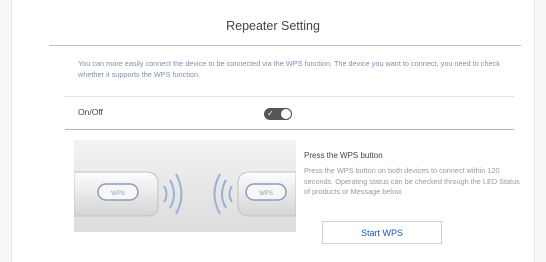 The width and height of the screenshot is (546, 262). What do you see at coordinates (118, 194) in the screenshot?
I see `wps-label-left: WPS` at bounding box center [118, 194].